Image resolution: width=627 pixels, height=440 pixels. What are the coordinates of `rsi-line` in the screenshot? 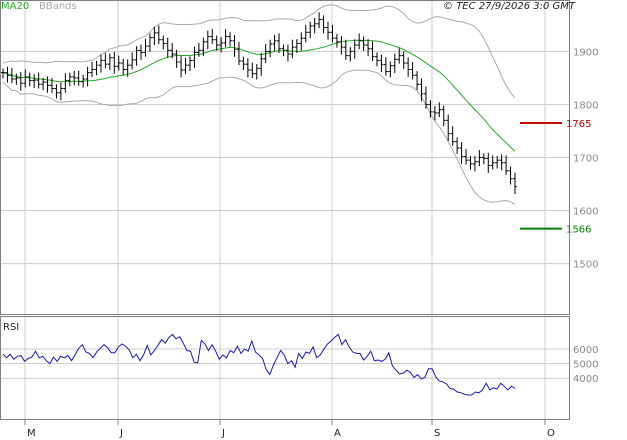 It's located at (259, 364).